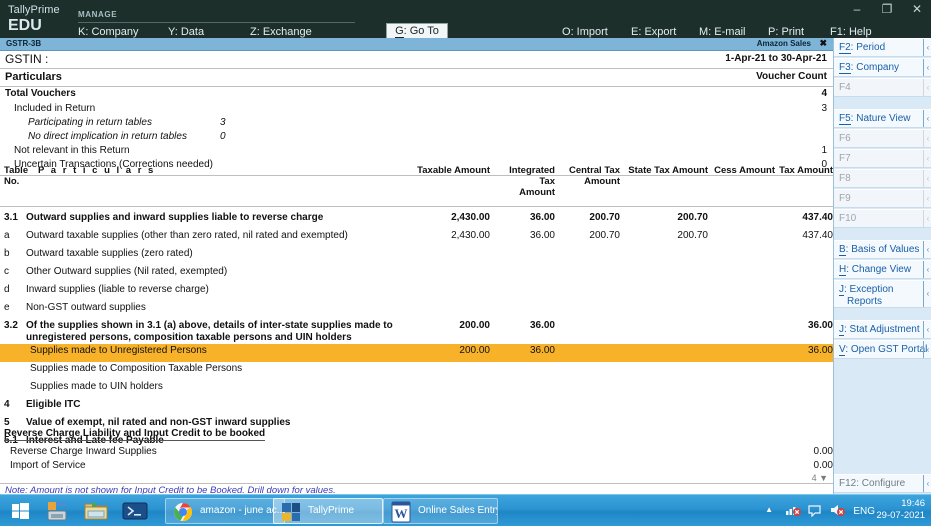  I want to click on menu-import-label: : Import, so click(589, 32).